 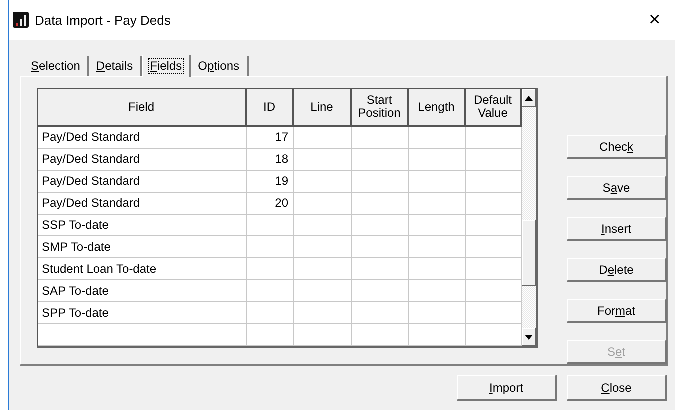 I want to click on table-cell: SMP To-date, so click(x=142, y=247).